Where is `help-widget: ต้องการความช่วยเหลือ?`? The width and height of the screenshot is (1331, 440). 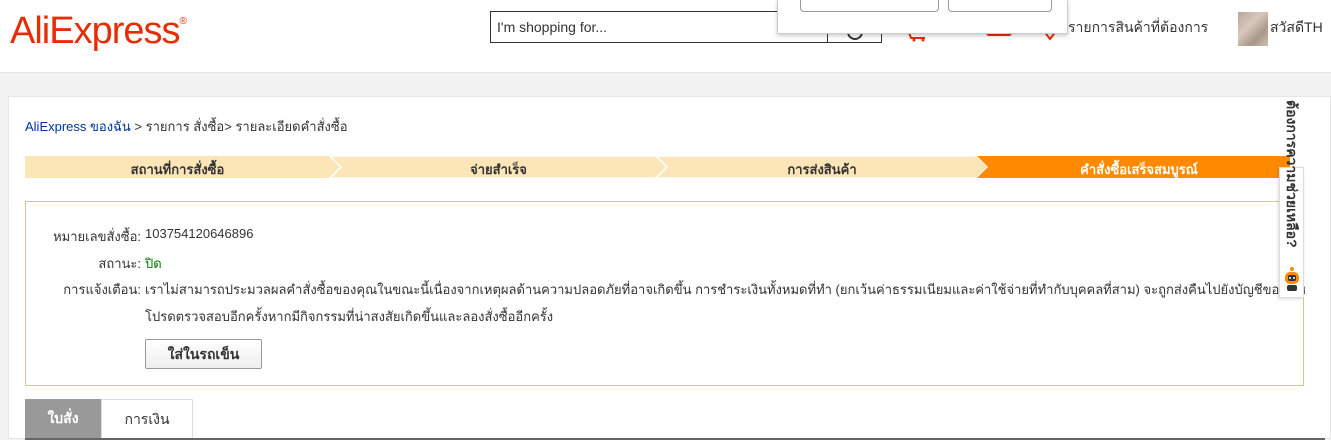
help-widget: ต้องการความช่วยเหลือ? is located at coordinates (1291, 199).